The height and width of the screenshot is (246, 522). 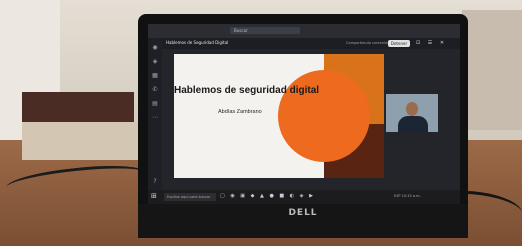 What do you see at coordinates (155, 182) in the screenshot?
I see `help-icon: ?` at bounding box center [155, 182].